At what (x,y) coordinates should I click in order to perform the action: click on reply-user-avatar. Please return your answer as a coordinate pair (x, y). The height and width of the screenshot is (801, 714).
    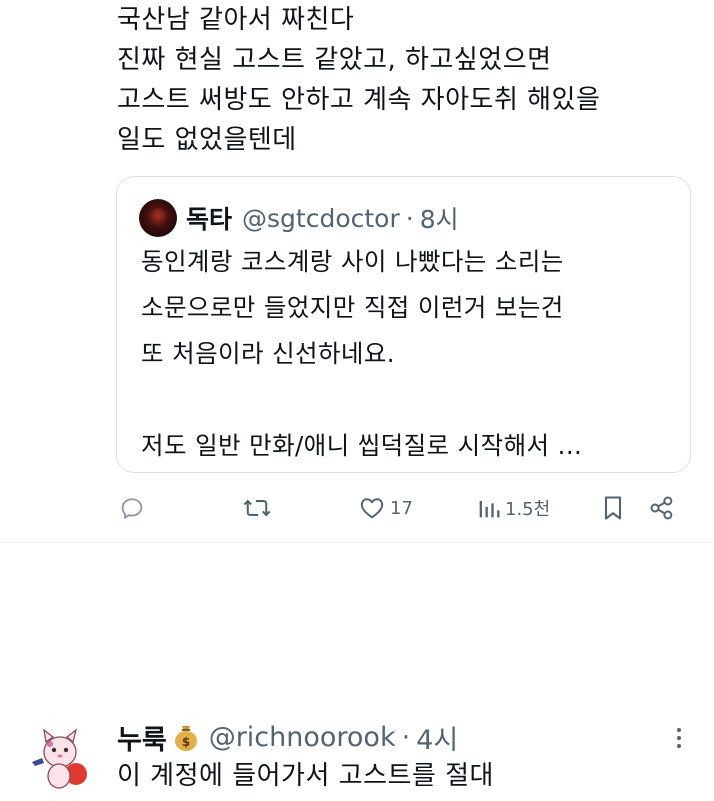
    Looking at the image, I should click on (61, 757).